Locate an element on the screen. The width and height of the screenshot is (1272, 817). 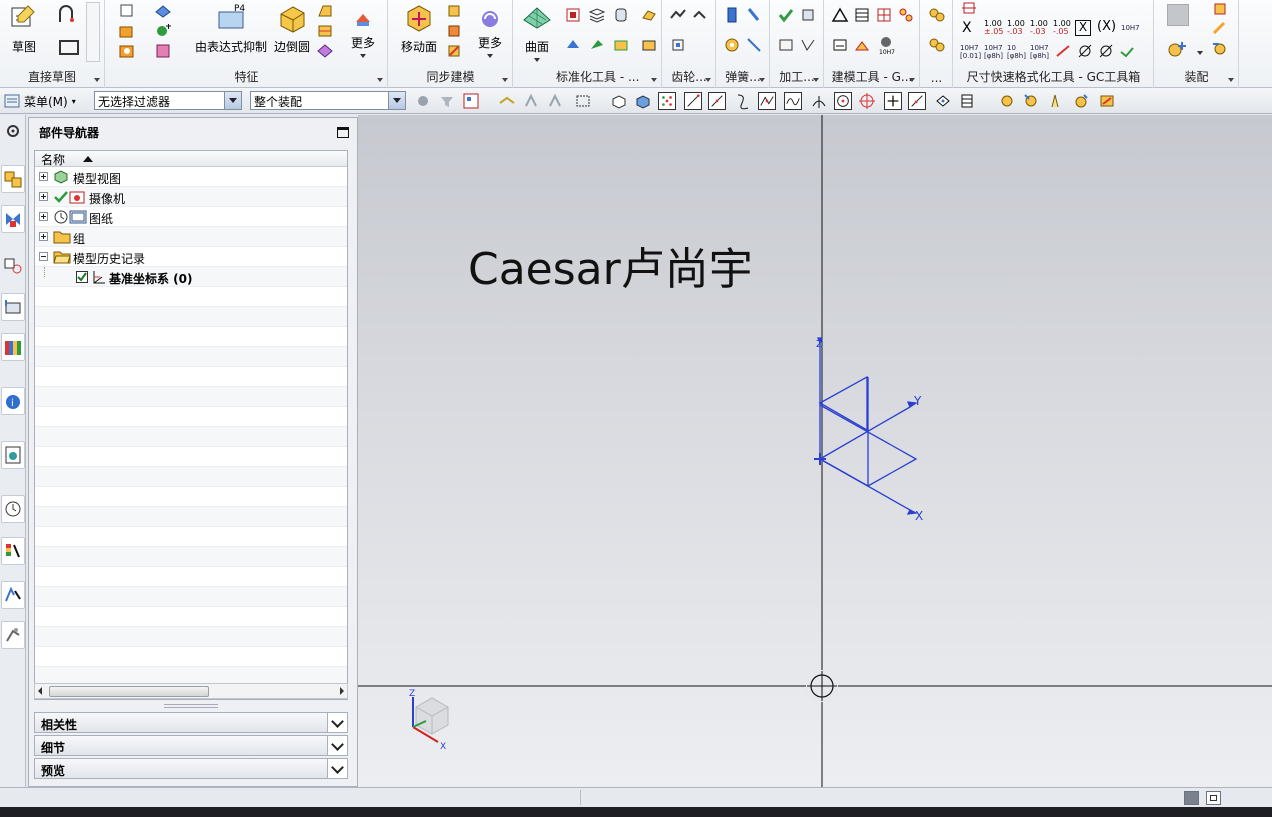
assembly-tool-2-icon is located at coordinates (1031, 101).